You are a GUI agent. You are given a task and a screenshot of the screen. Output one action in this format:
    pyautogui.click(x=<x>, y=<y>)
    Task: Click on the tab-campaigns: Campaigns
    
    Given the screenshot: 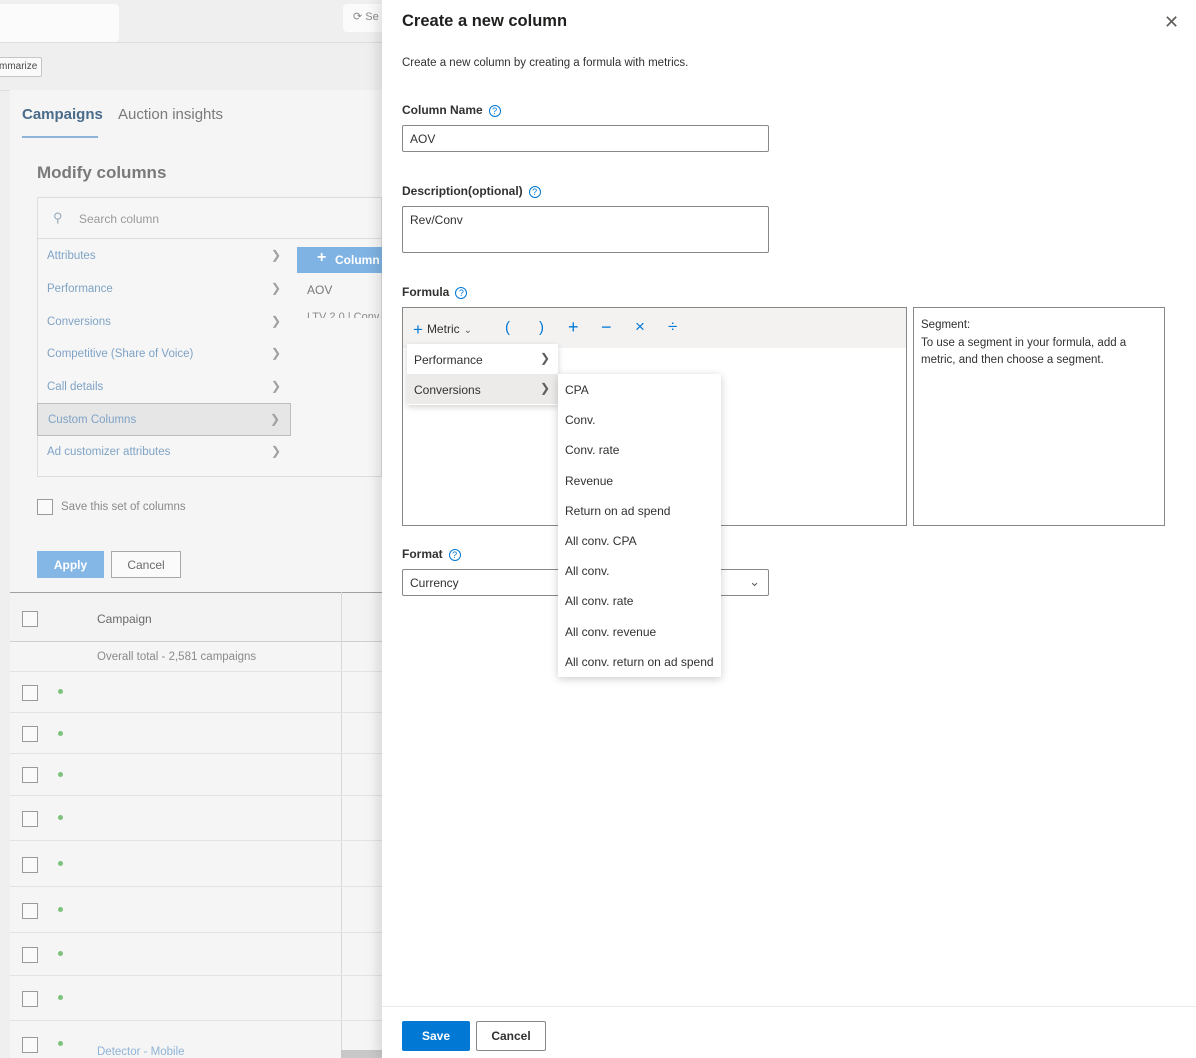 What is the action you would take?
    pyautogui.click(x=62, y=114)
    